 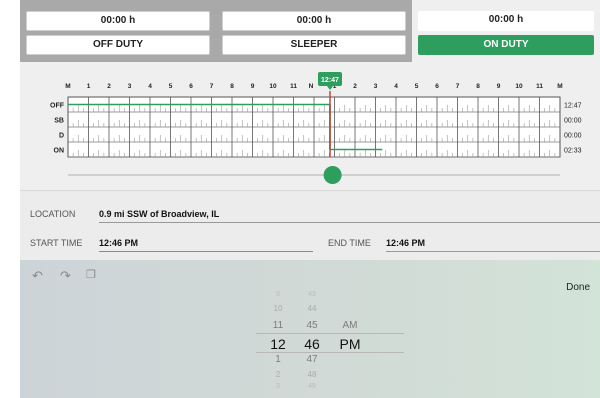 What do you see at coordinates (59, 151) in the screenshot?
I see `row-label: ON` at bounding box center [59, 151].